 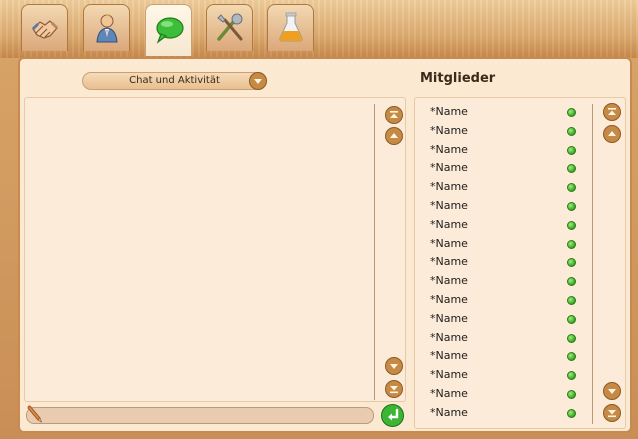 I want to click on members-scroll-track, so click(x=592, y=264).